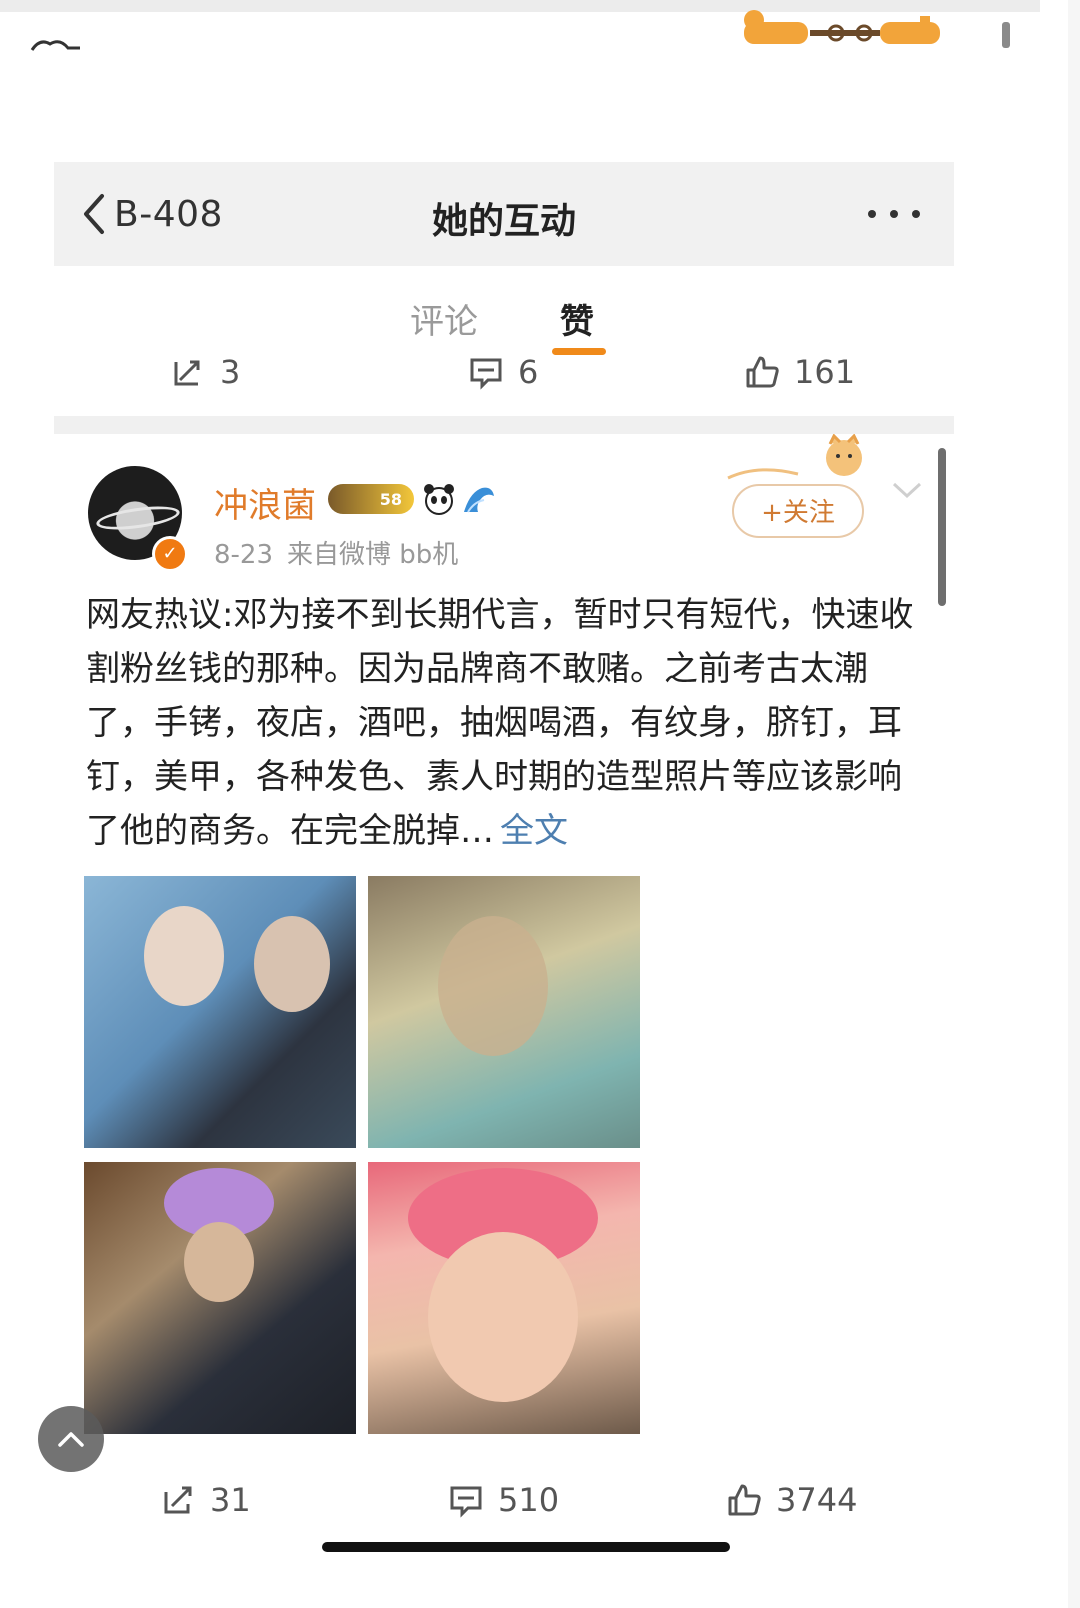  Describe the element at coordinates (204, 1500) in the screenshot. I see `post-repost-button: 31` at that location.